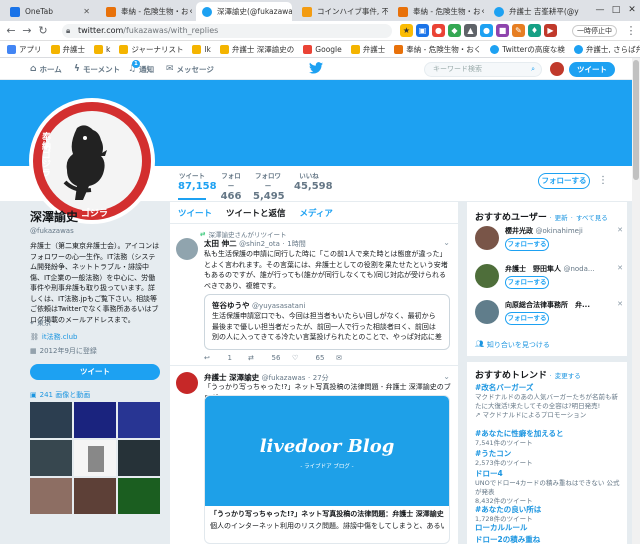 This screenshot has width=640, height=544. Describe the element at coordinates (605, 49) in the screenshot. I see `bookmark-item: 弁護士, さらば弁護士` at that location.